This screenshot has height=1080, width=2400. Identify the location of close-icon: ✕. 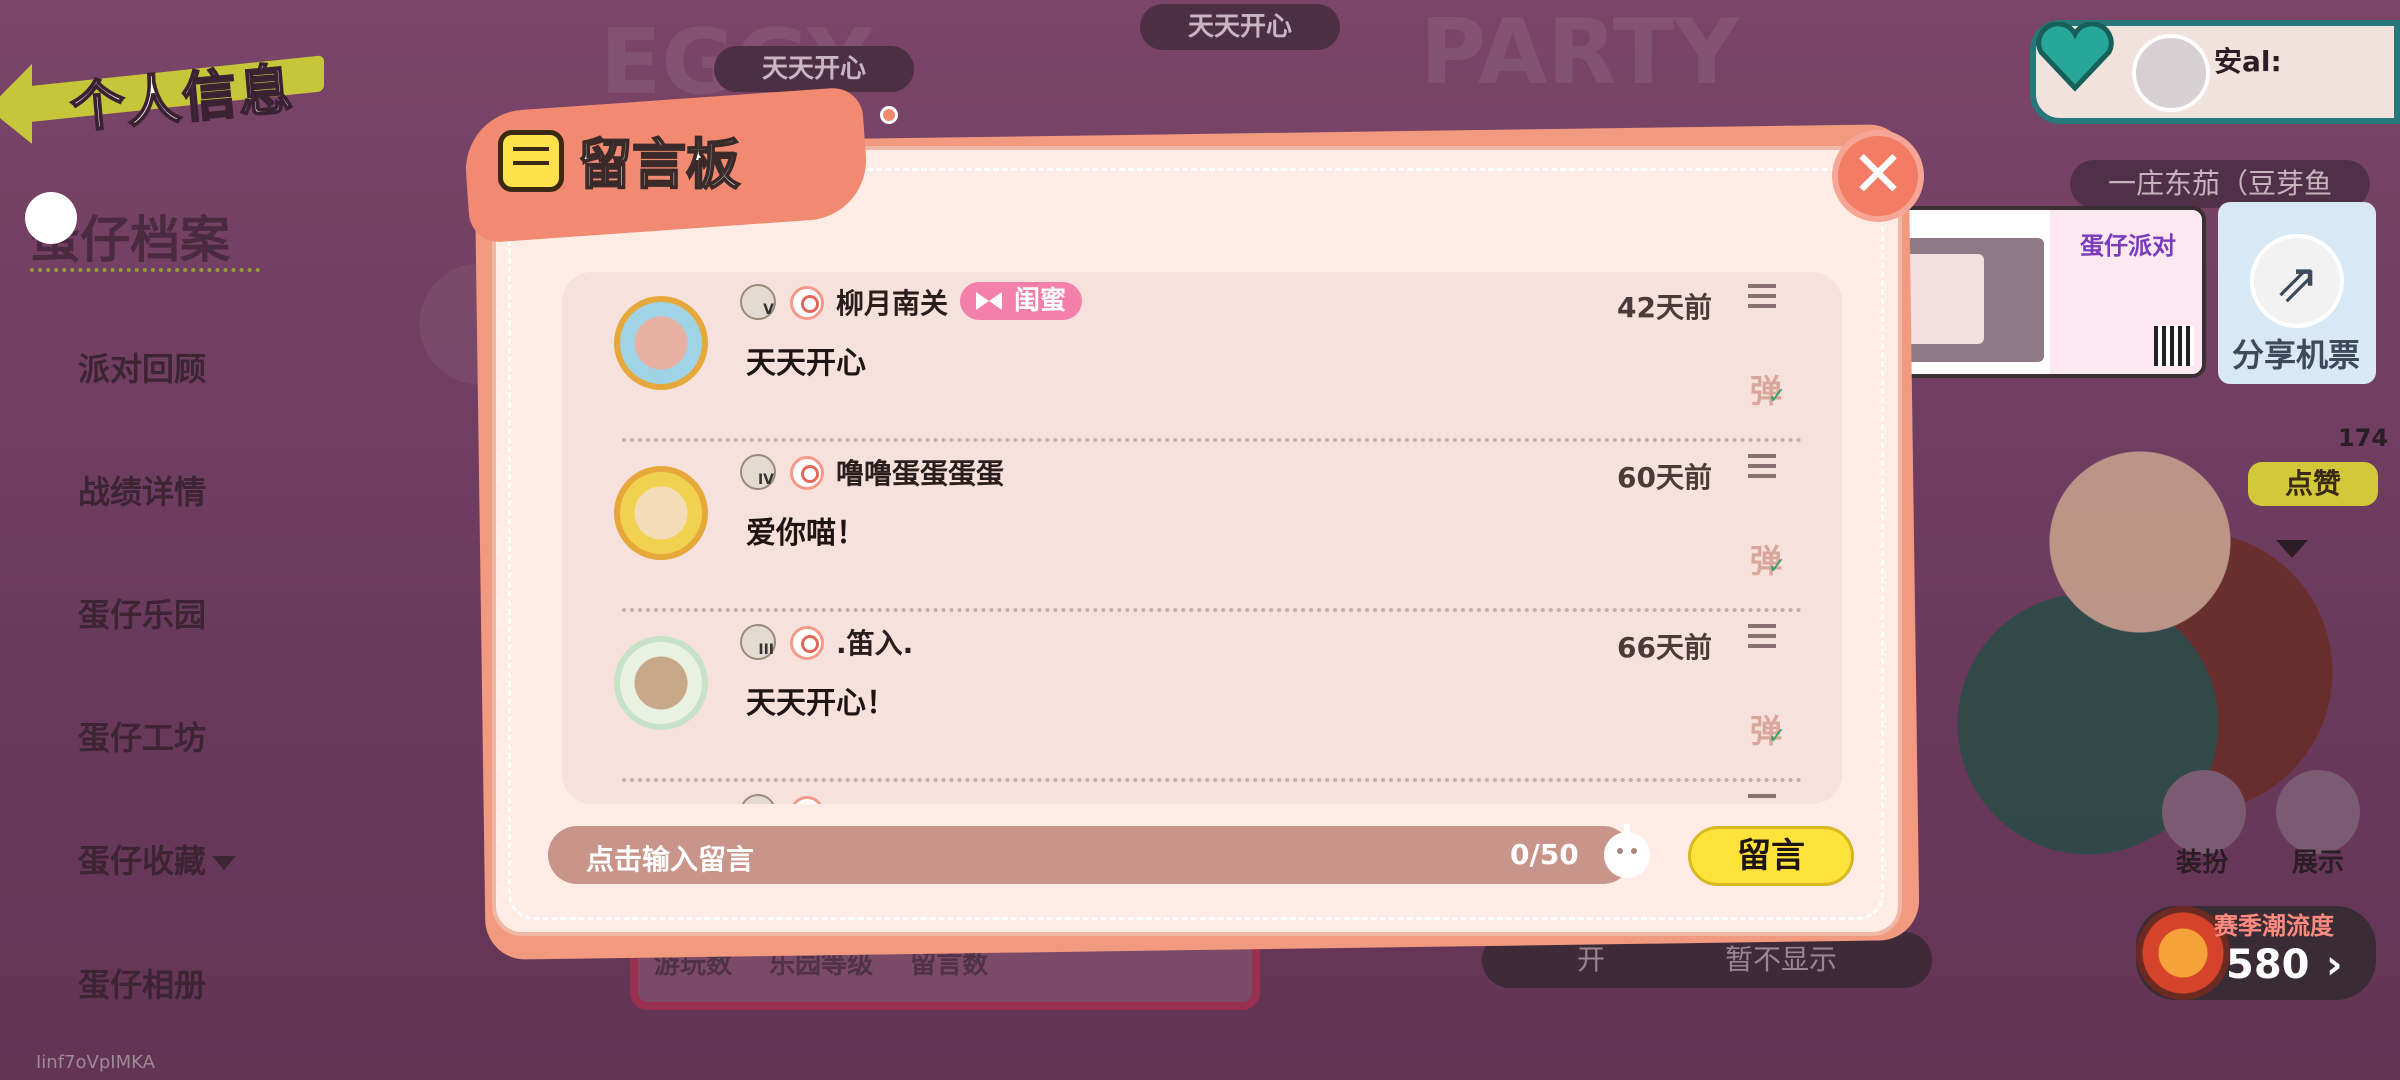
(1878, 176).